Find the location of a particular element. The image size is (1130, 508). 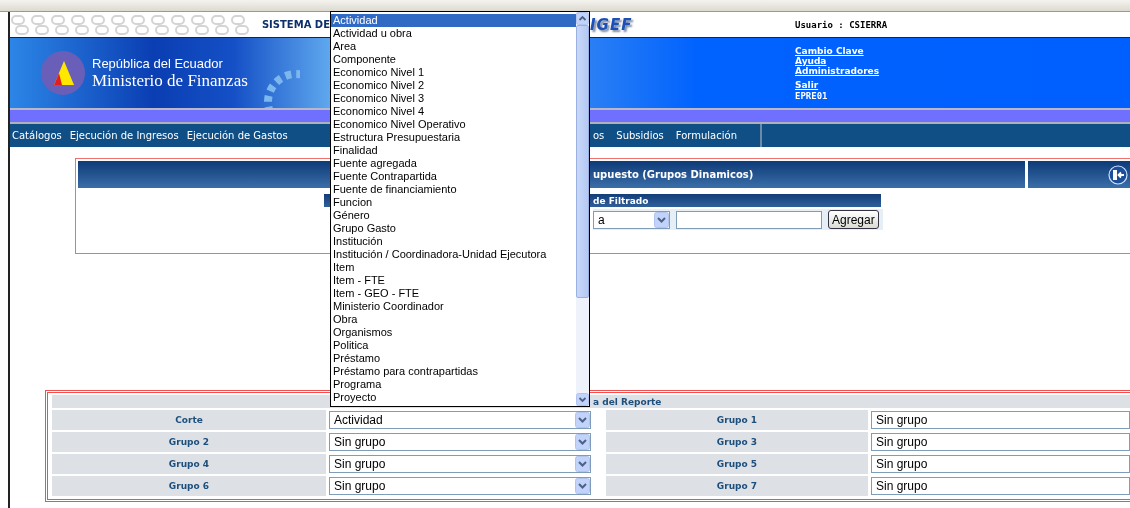

menu-item: Ejecución de Ingresos is located at coordinates (124, 135).